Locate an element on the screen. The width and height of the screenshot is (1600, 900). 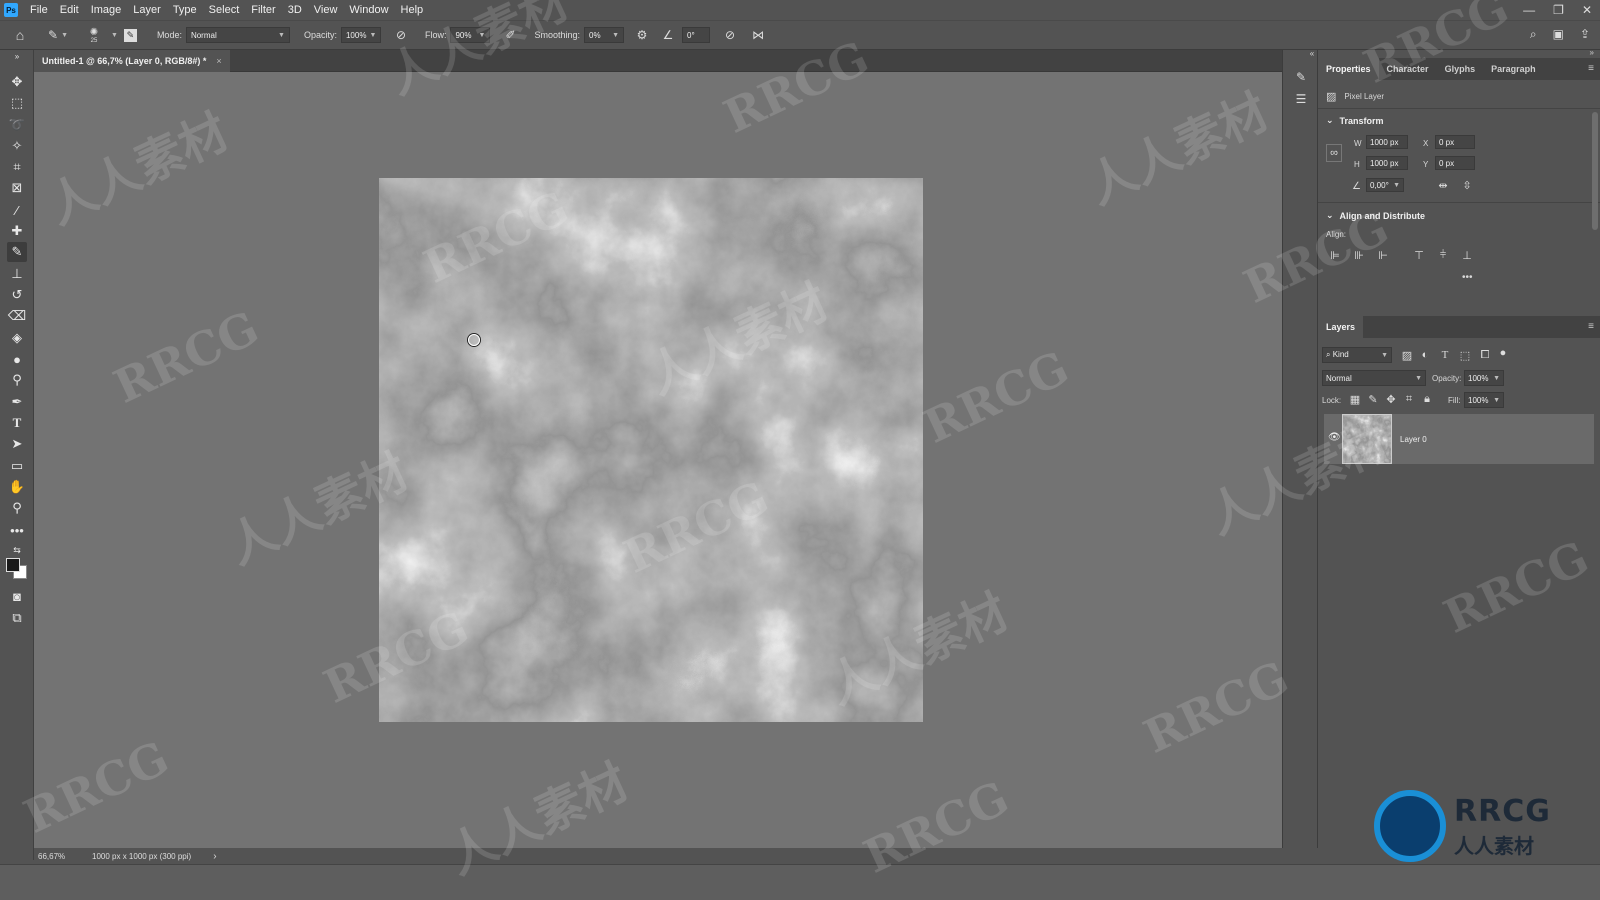
quick-selection-tool-icon: ✧ is located at coordinates (17, 146).